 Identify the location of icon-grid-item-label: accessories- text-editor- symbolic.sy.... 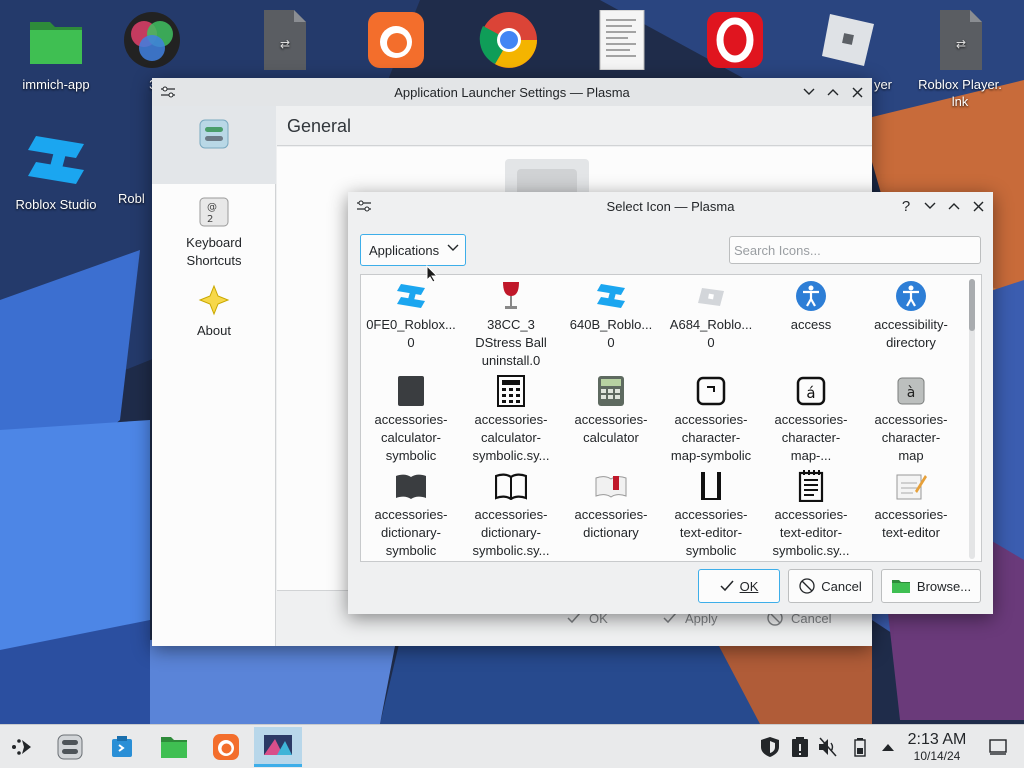
(811, 532).